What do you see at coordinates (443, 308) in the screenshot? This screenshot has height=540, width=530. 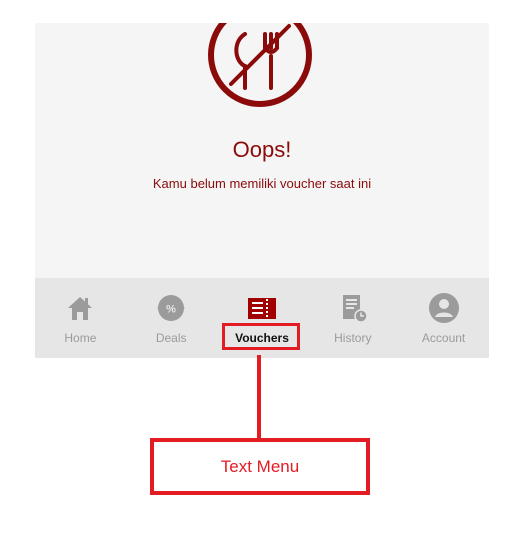 I see `account-user-icon` at bounding box center [443, 308].